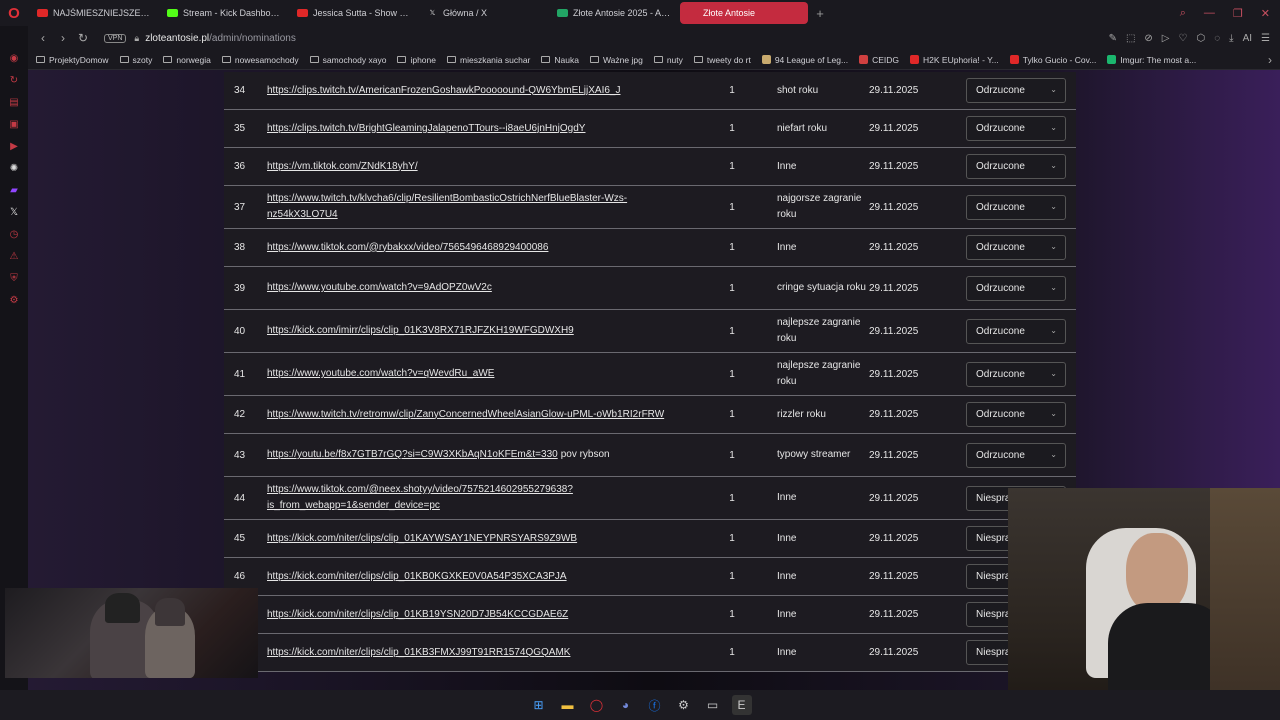  What do you see at coordinates (668, 60) in the screenshot?
I see `bookmark-item: nuty` at bounding box center [668, 60].